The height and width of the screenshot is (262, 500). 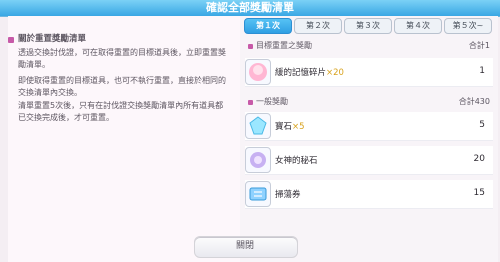 What do you see at coordinates (369, 72) in the screenshot?
I see `reward-item-memory-piece: 緩的記憶碎片×20 1` at bounding box center [369, 72].